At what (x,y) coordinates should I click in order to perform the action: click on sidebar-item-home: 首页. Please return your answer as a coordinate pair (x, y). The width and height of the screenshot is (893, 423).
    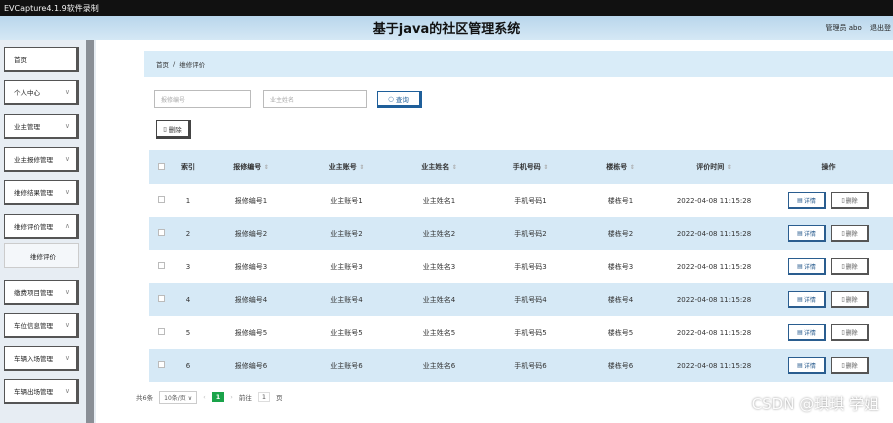
    Looking at the image, I should click on (41, 59).